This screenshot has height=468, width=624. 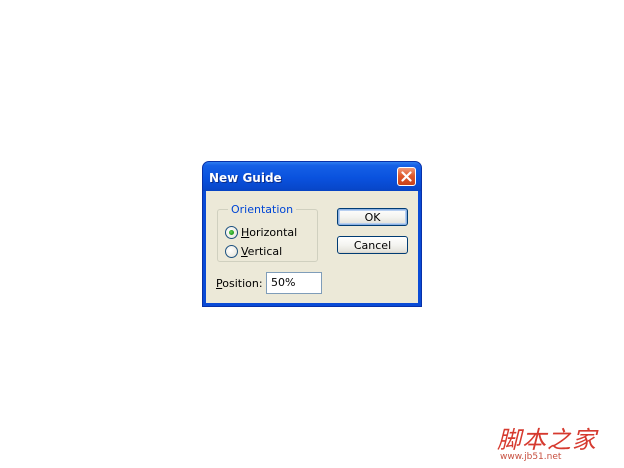 What do you see at coordinates (294, 283) in the screenshot?
I see `position-input: 50%` at bounding box center [294, 283].